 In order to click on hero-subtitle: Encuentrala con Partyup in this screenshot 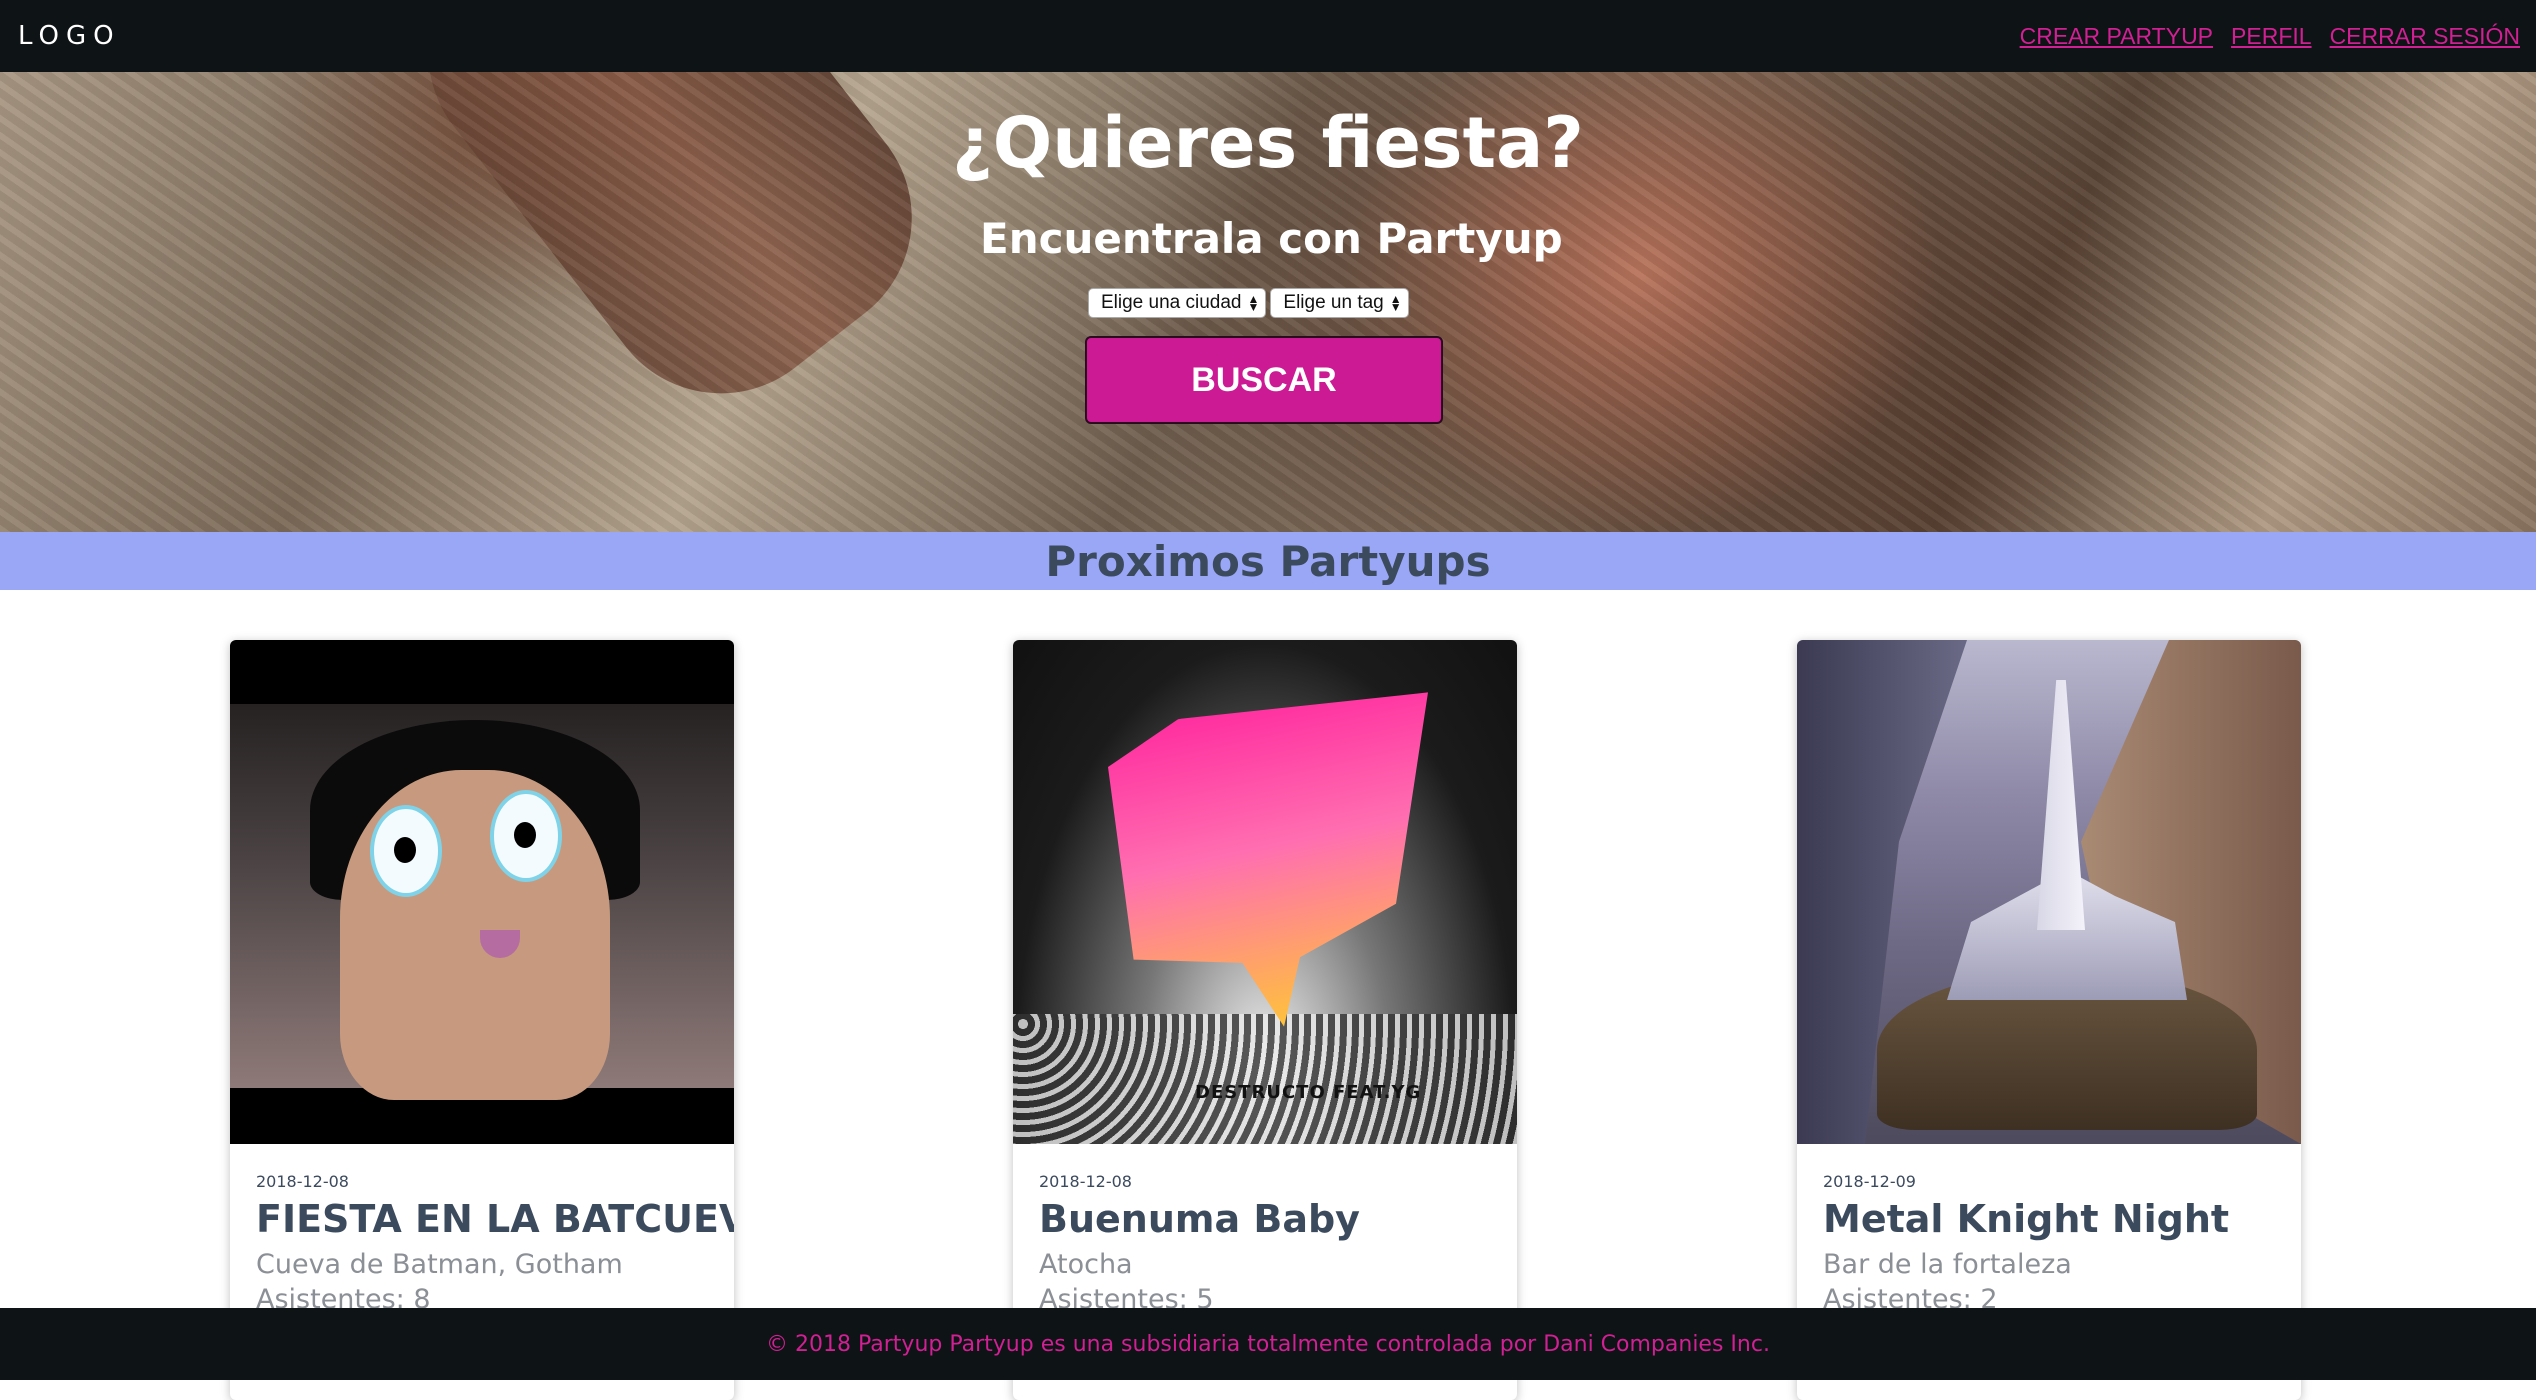, I will do `click(1271, 238)`.